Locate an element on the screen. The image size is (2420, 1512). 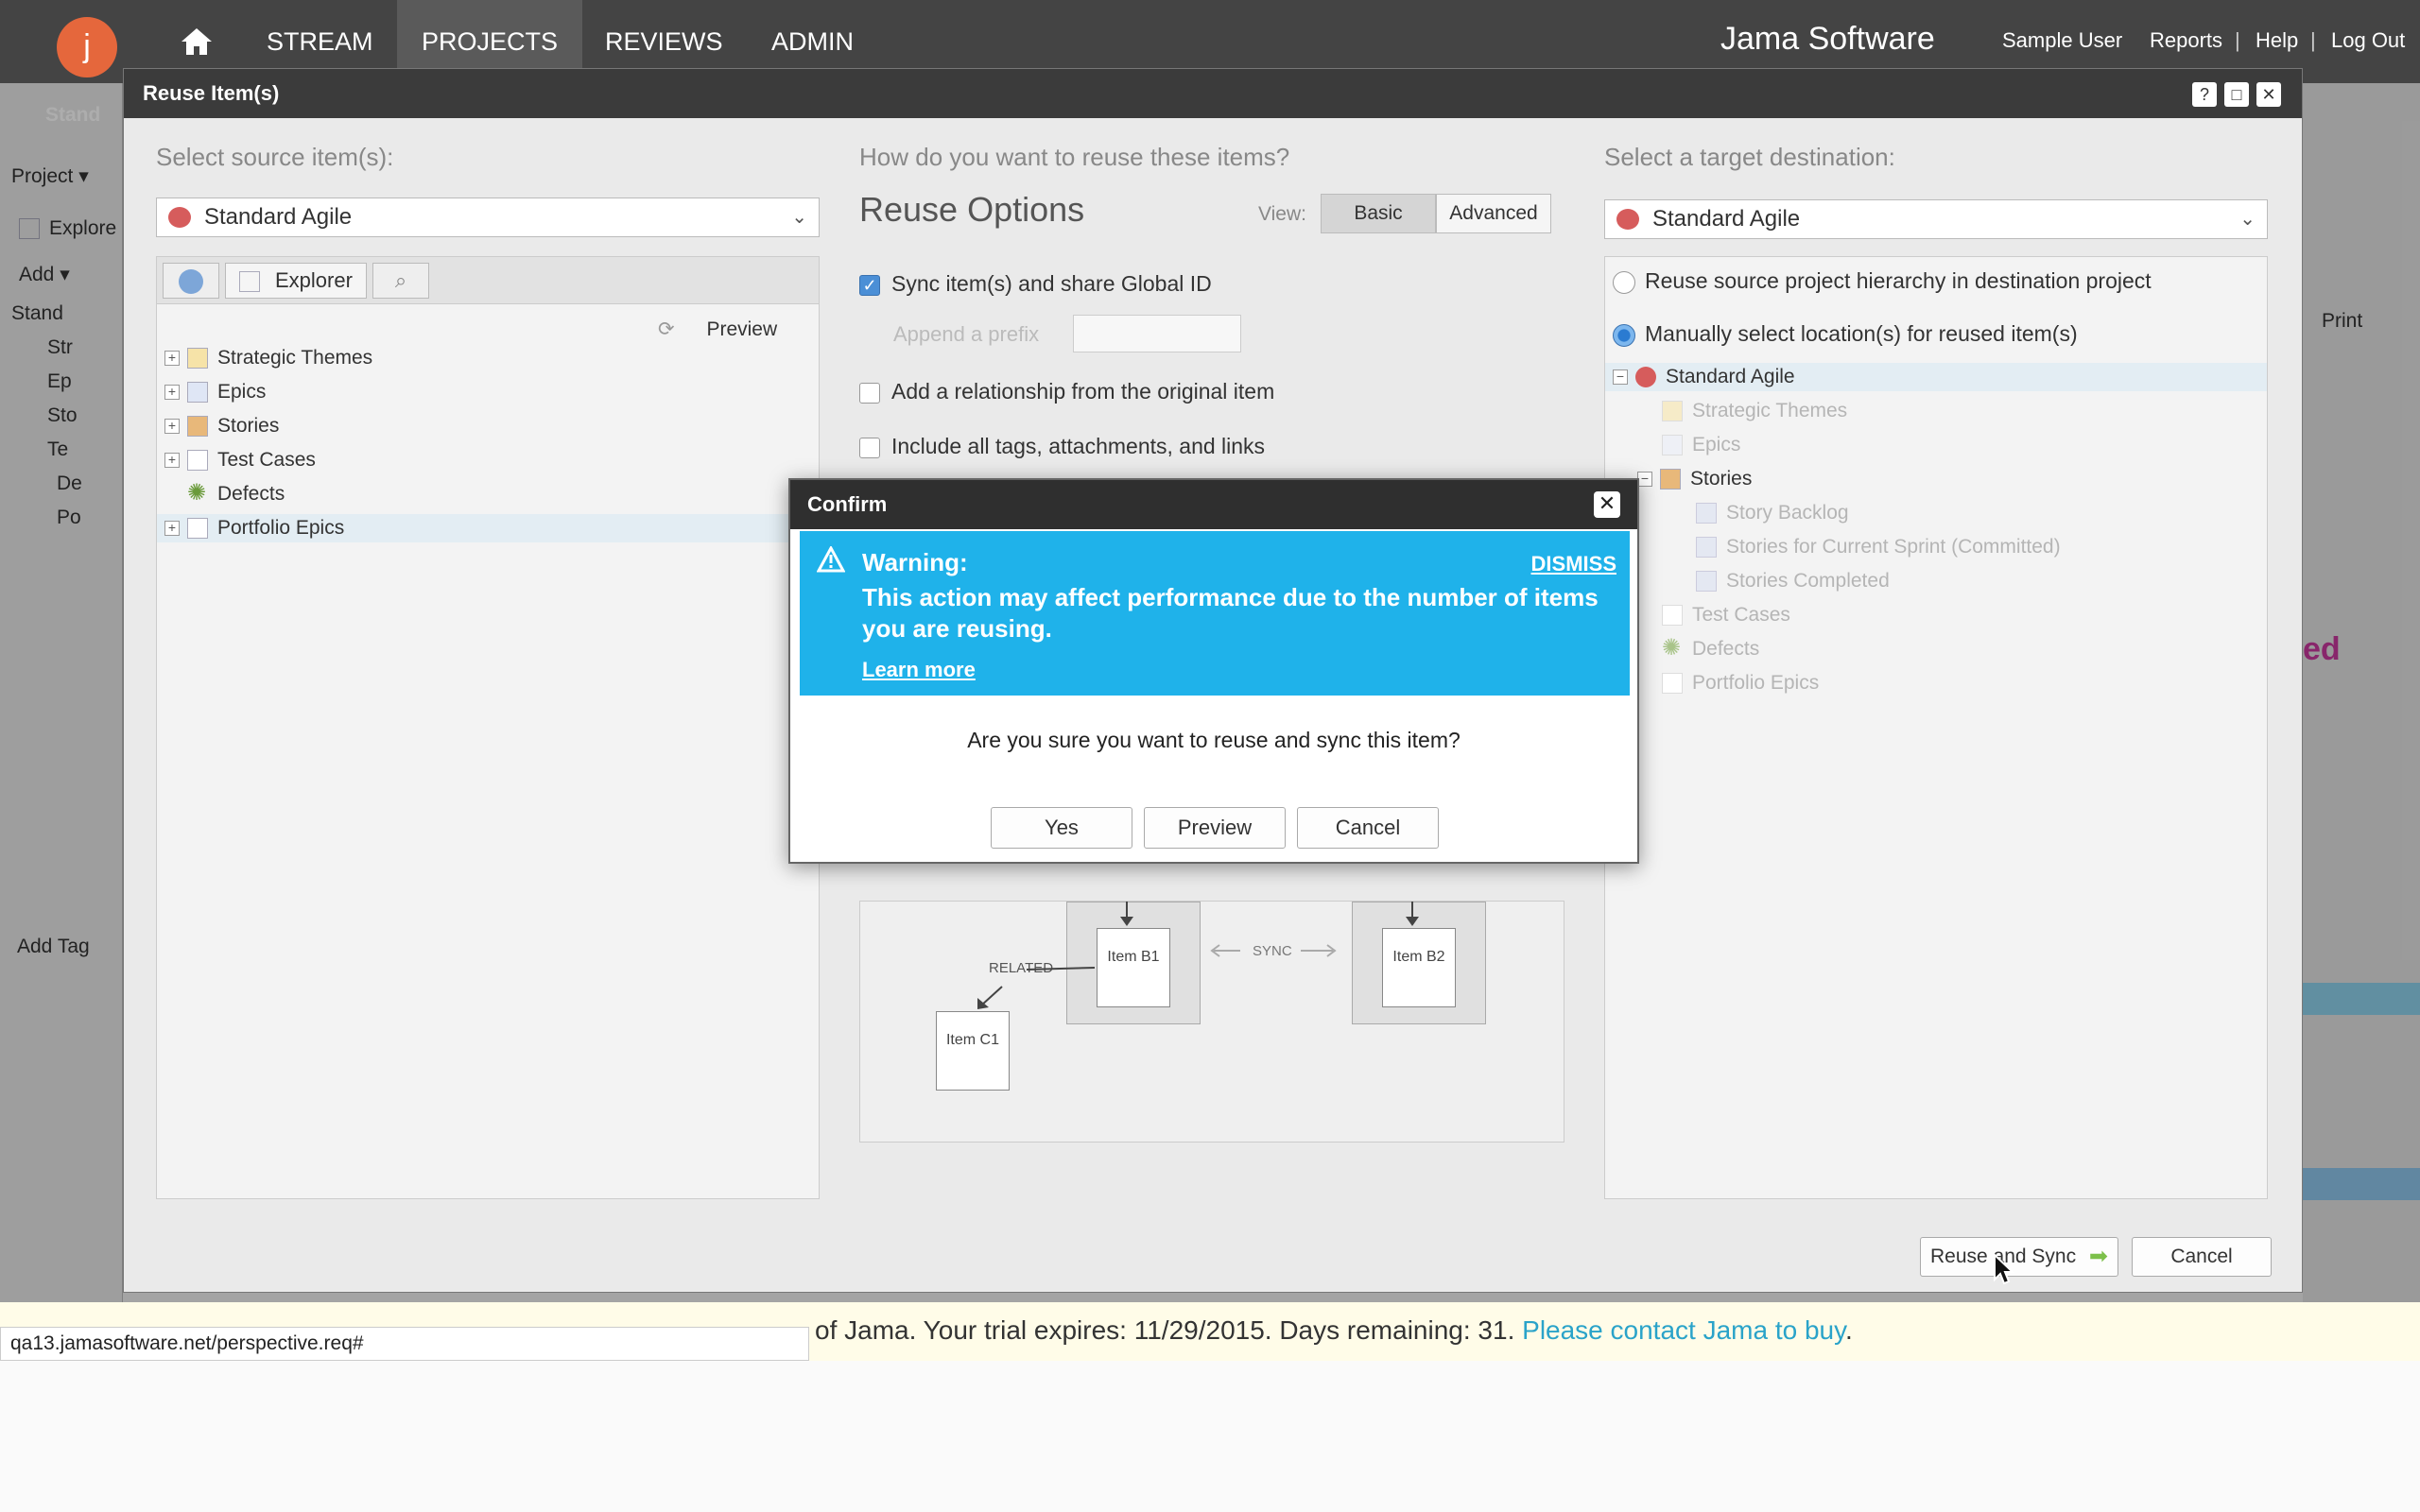
include-option: Include all tags, attachments, and links is located at coordinates (1062, 446).